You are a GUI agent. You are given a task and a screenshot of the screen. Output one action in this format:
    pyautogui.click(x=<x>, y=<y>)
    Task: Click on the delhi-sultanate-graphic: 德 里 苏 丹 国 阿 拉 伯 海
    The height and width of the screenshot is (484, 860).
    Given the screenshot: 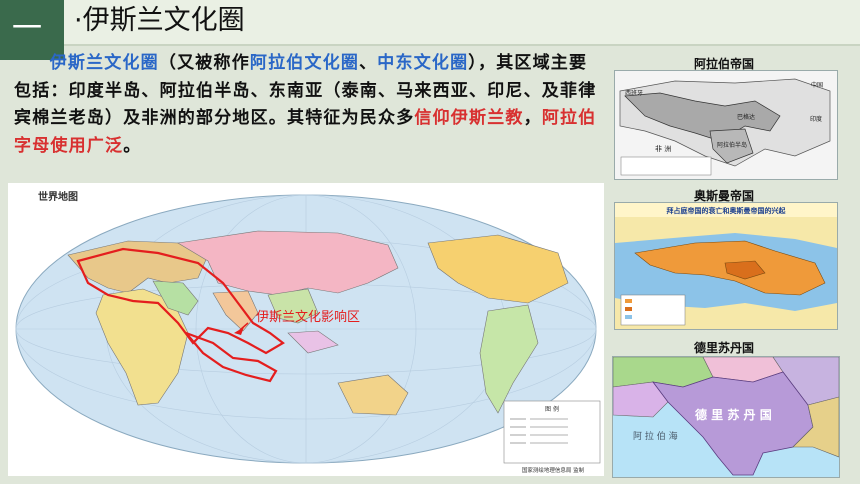 What is the action you would take?
    pyautogui.click(x=726, y=416)
    